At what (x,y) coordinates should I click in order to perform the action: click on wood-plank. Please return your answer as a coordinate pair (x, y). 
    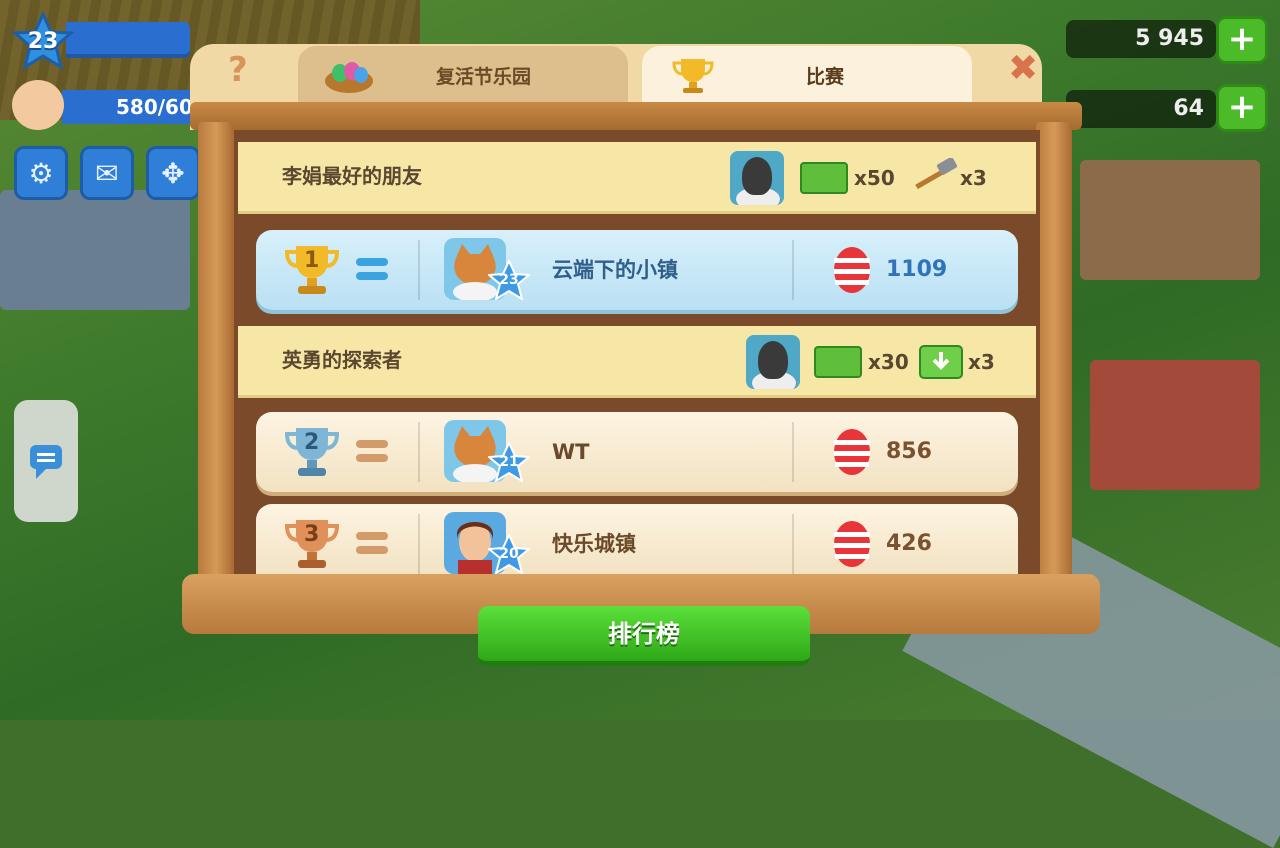
    Looking at the image, I should click on (636, 116).